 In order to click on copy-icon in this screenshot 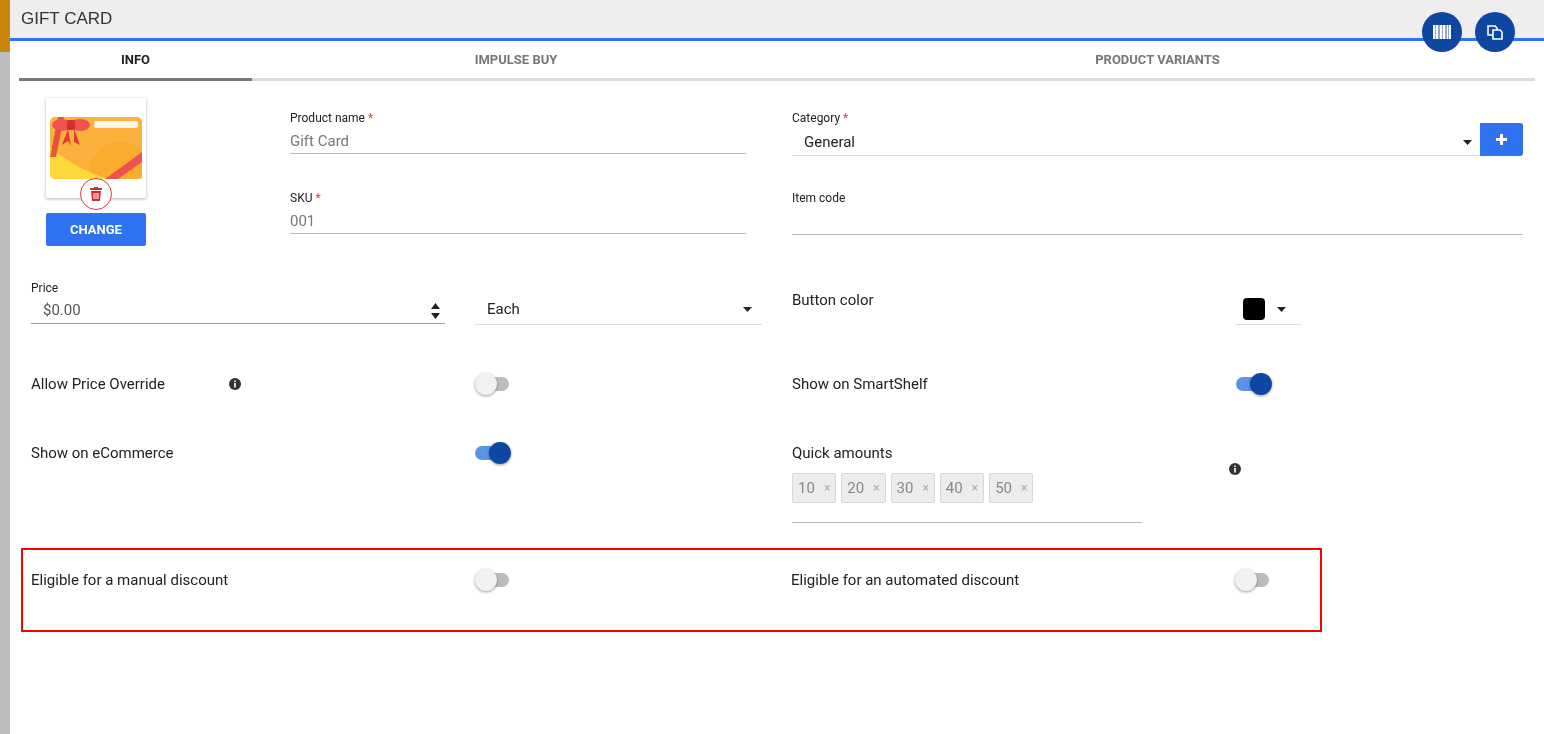, I will do `click(1495, 32)`.